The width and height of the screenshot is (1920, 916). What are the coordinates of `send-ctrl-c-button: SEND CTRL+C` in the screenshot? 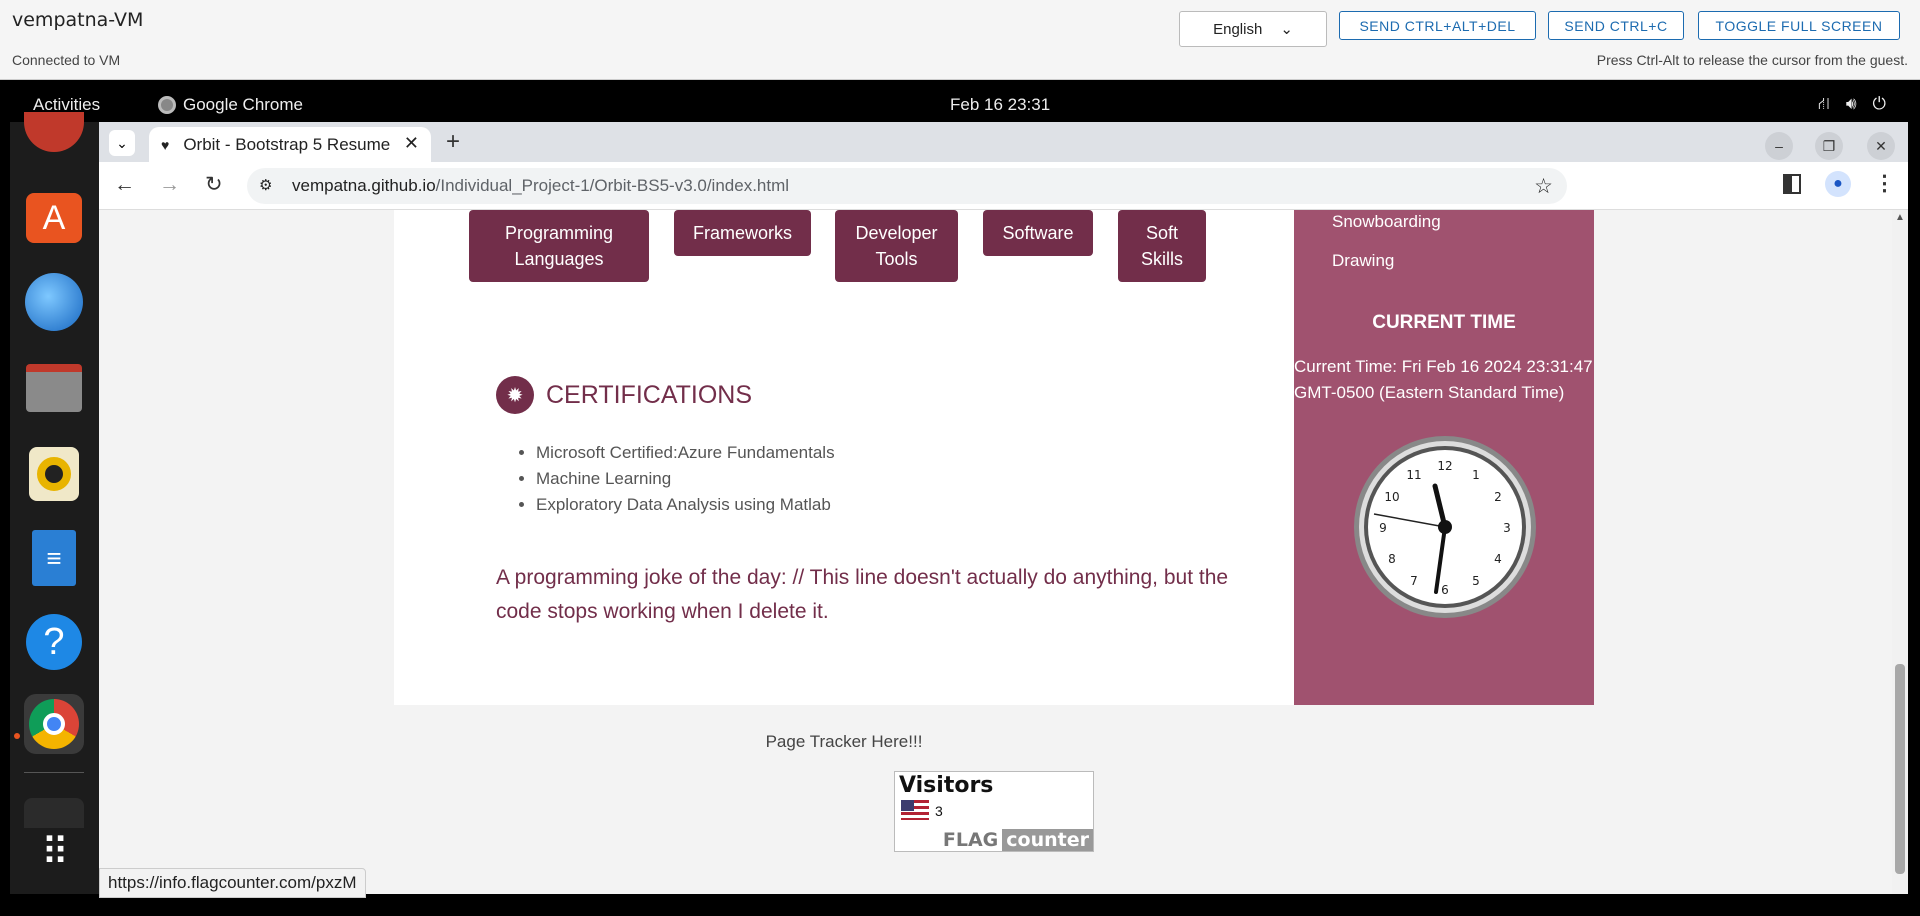 It's located at (1616, 25).